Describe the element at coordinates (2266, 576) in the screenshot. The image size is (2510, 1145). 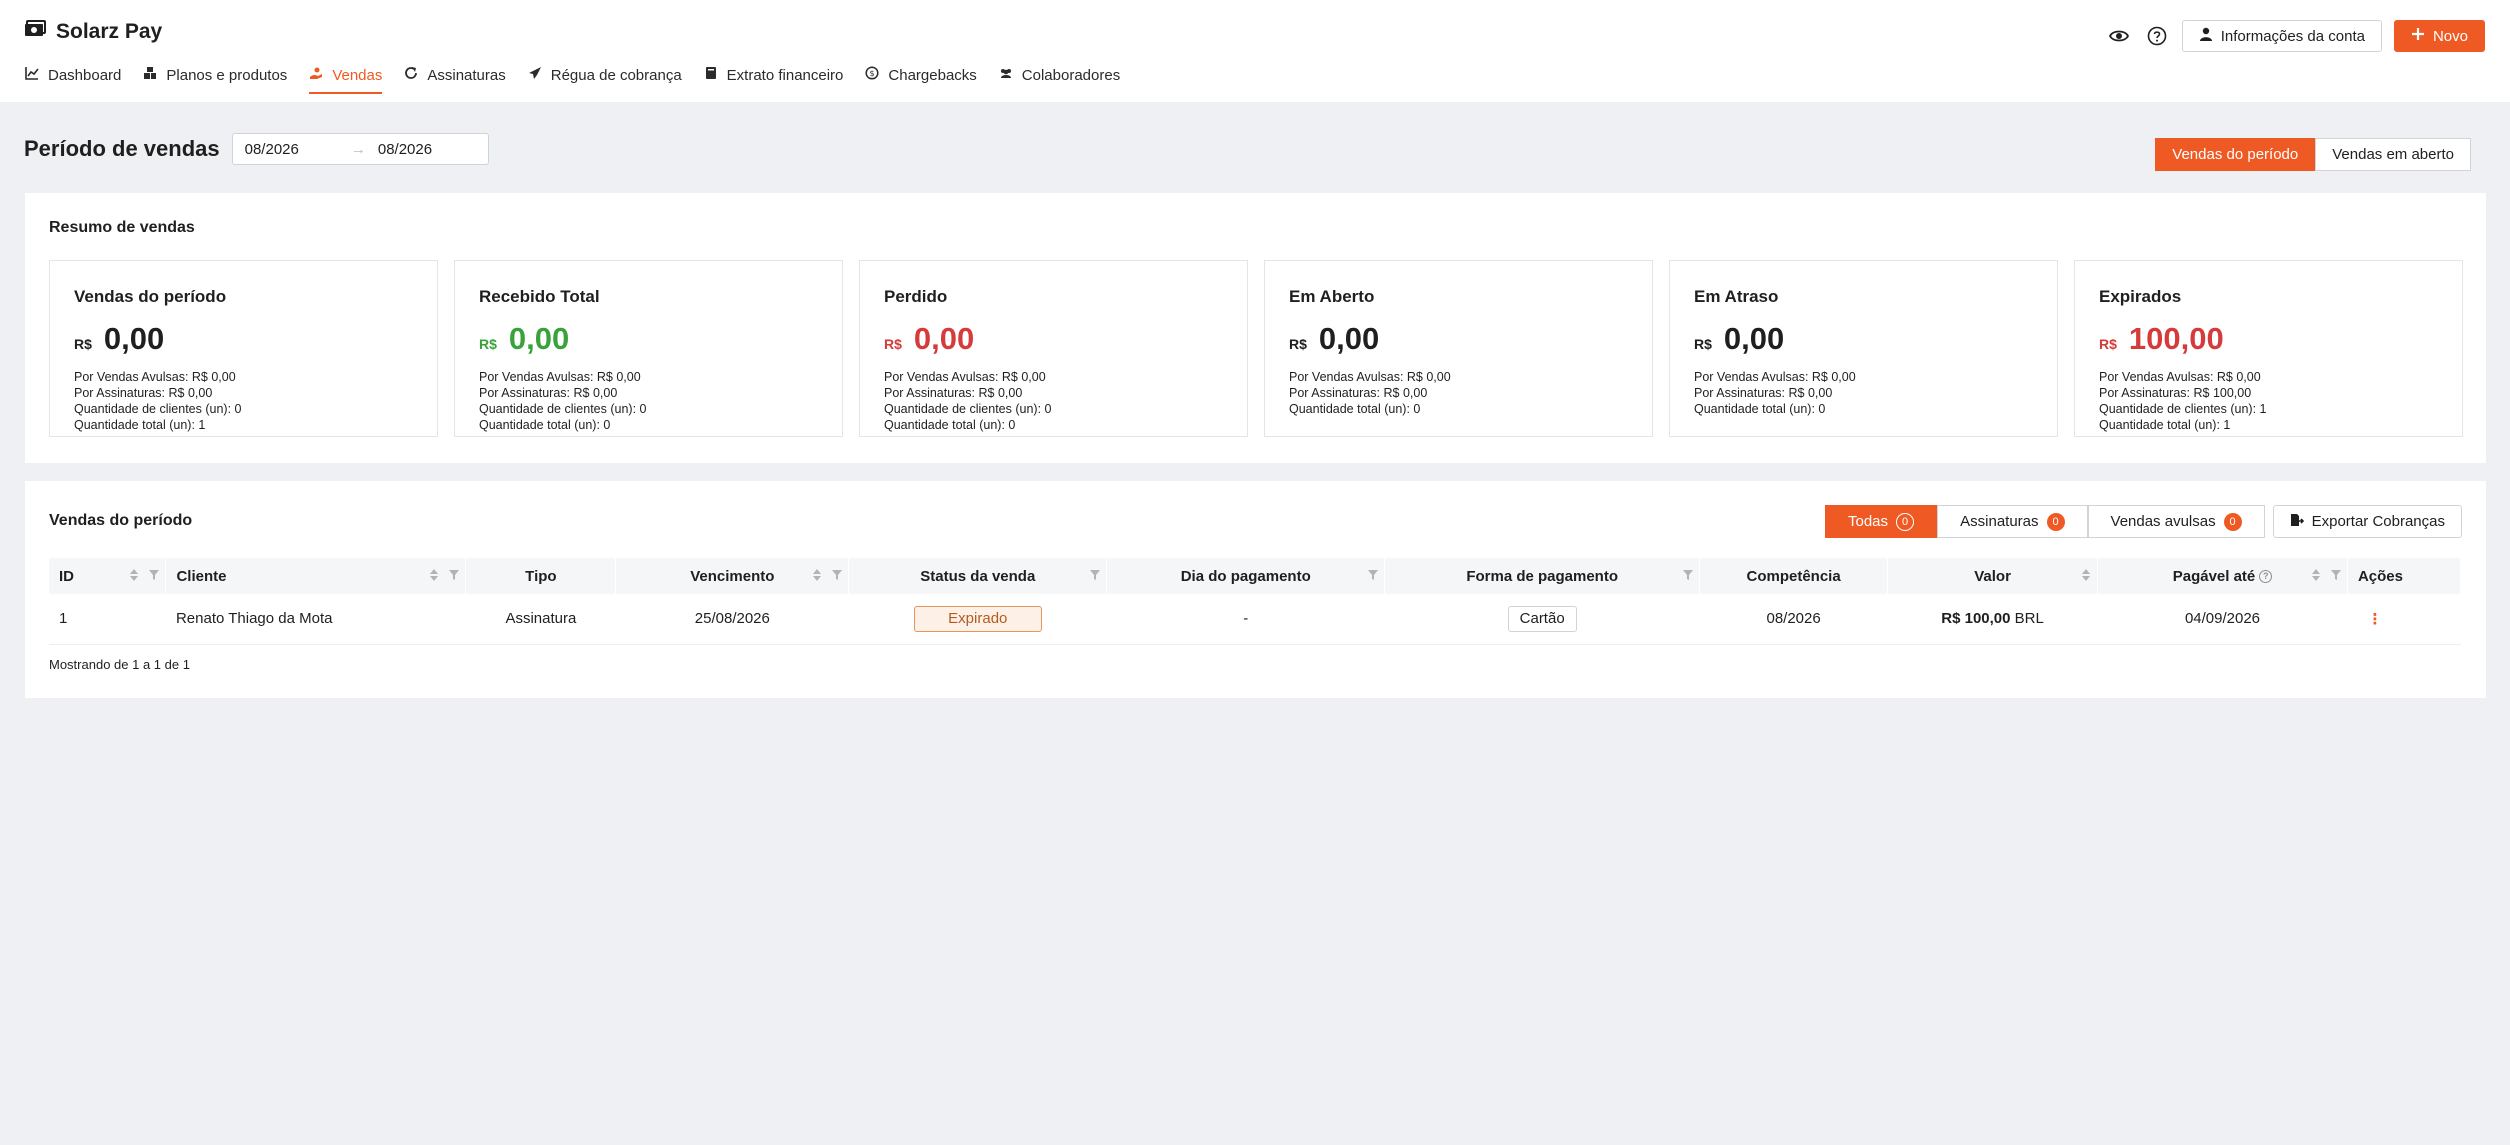
I see `question-circle-icon: ?` at that location.